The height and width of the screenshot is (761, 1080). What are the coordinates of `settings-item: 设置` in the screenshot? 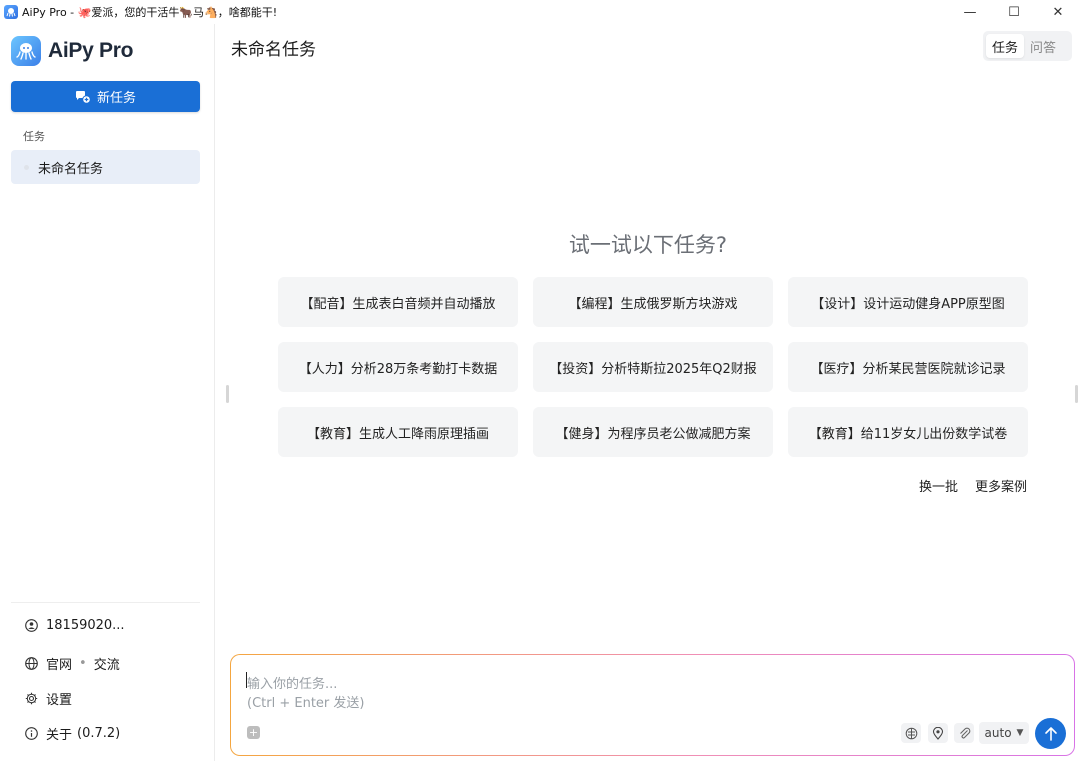 It's located at (48, 698).